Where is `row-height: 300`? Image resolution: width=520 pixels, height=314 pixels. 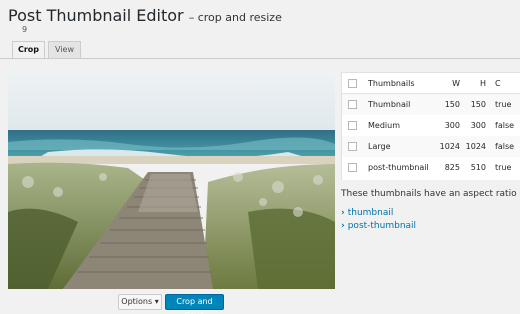 row-height: 300 is located at coordinates (478, 125).